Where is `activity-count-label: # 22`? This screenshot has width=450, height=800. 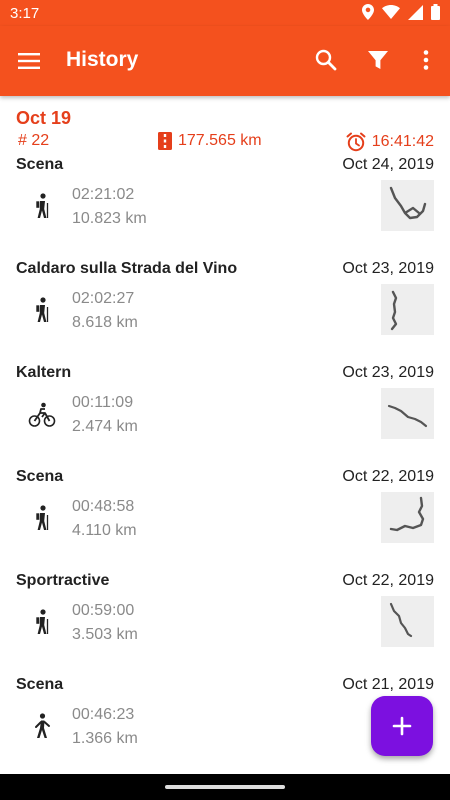 activity-count-label: # 22 is located at coordinates (34, 140).